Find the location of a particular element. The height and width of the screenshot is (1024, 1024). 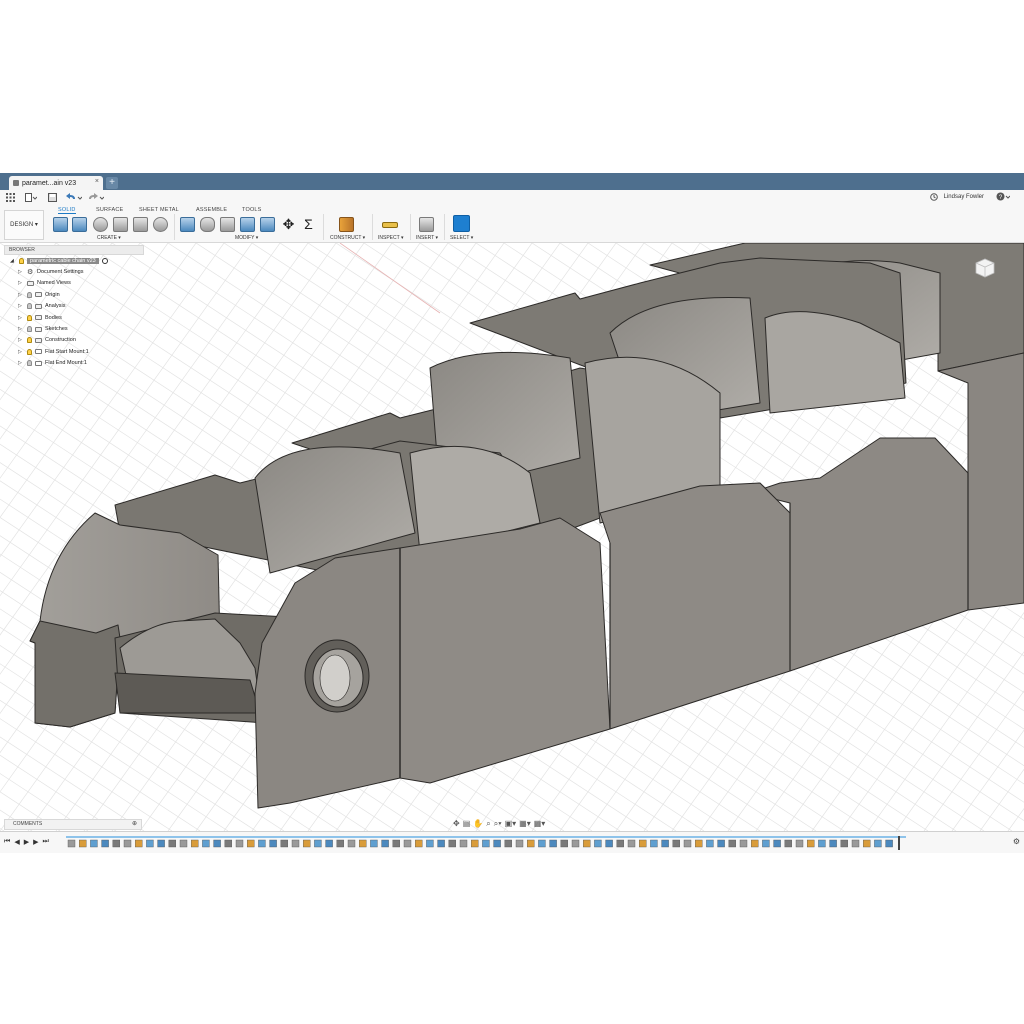

hole-icon is located at coordinates (120, 224).